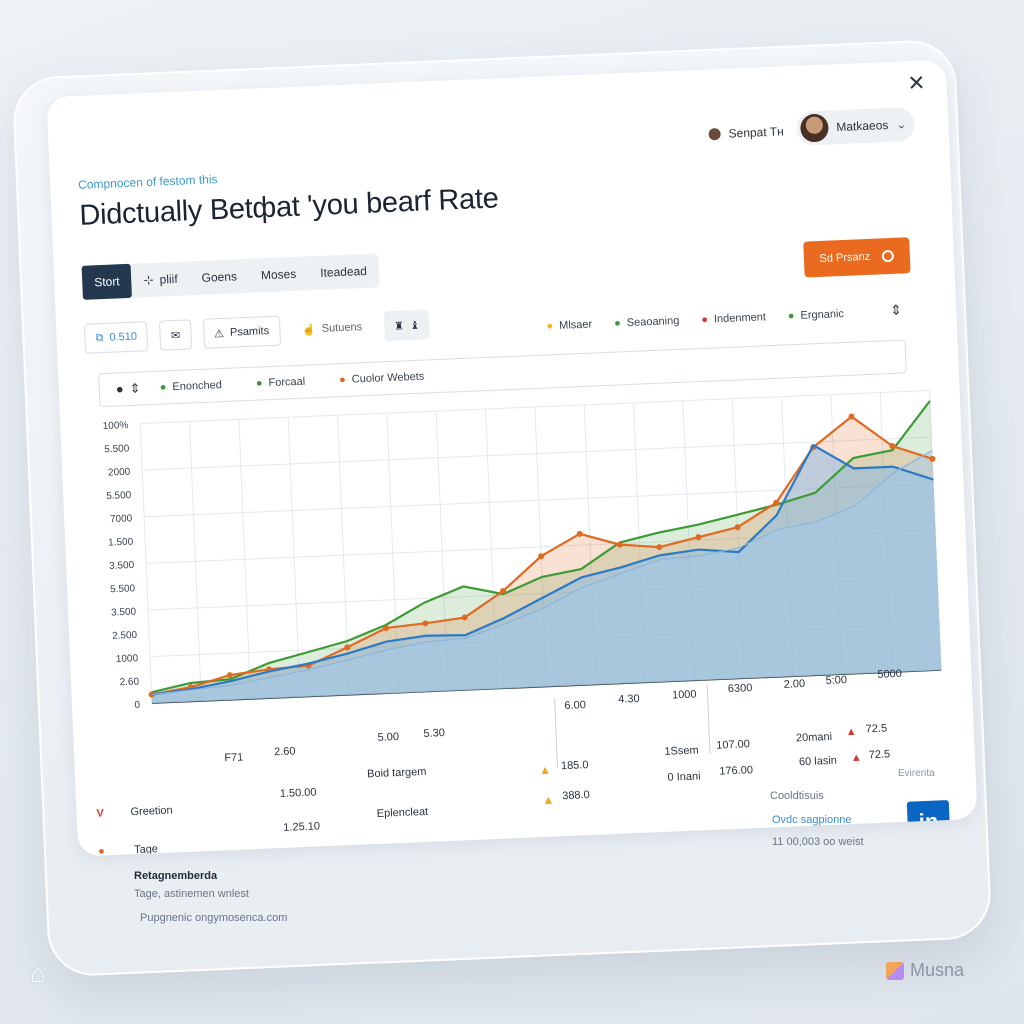 This screenshot has width=1024, height=1024. I want to click on chevron-down-icon: V, so click(100, 813).